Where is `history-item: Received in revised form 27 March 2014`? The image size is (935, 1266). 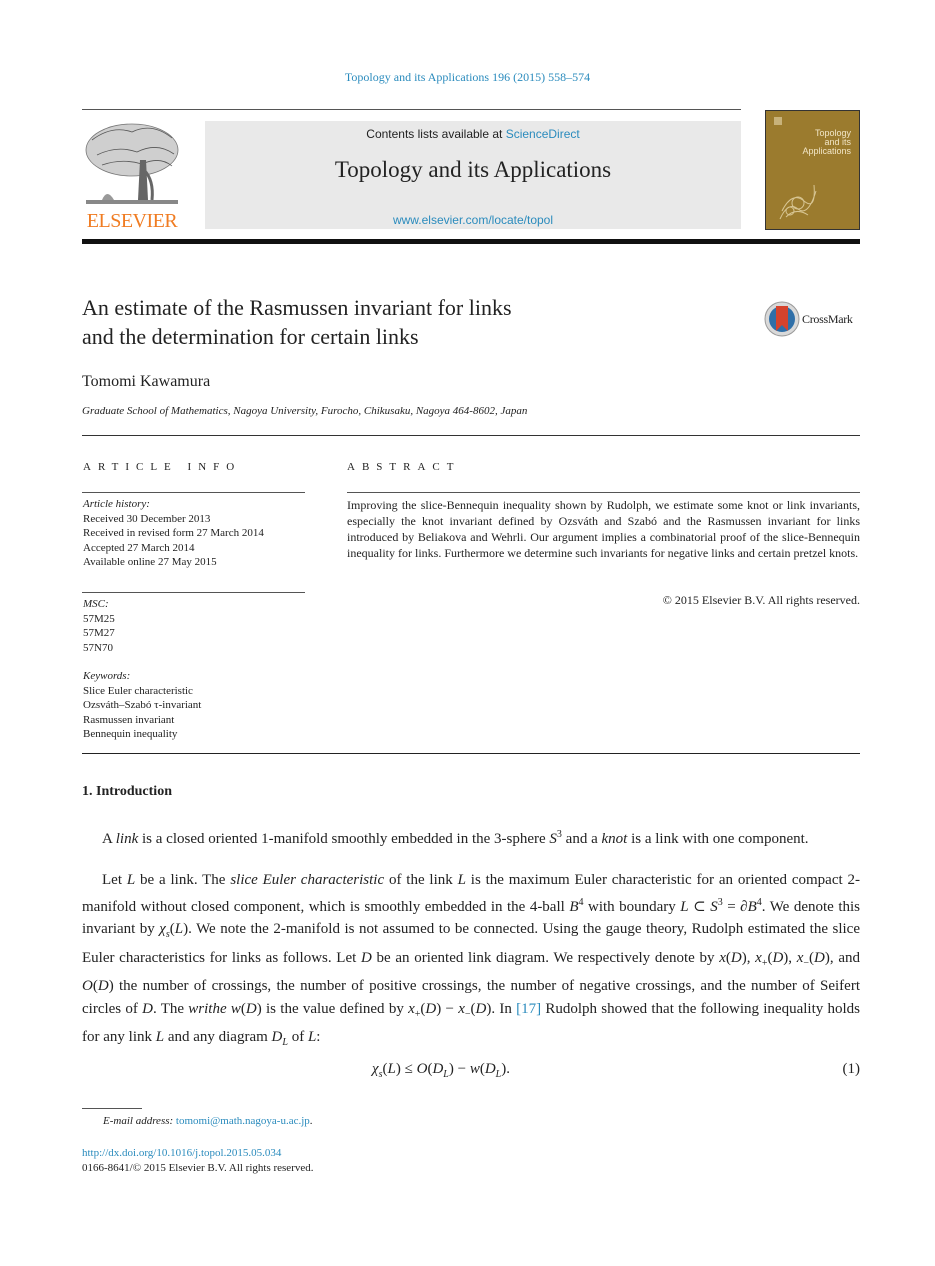
history-item: Received in revised form 27 March 2014 is located at coordinates (173, 533).